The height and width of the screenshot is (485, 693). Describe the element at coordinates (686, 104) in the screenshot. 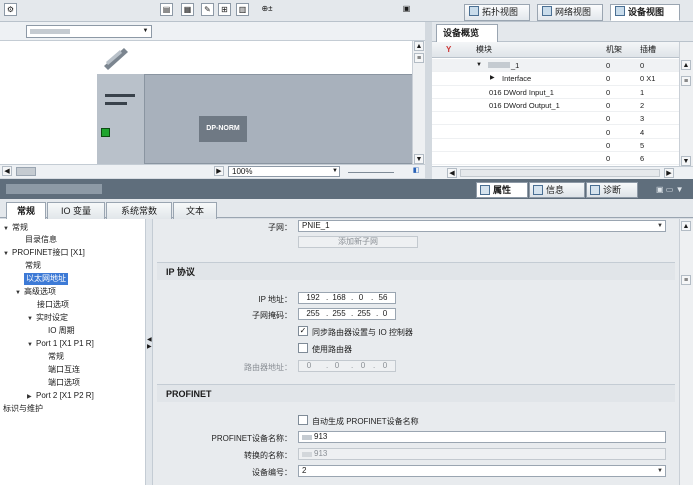

I see `overview-scrollbar: ▲ ≡ ▼` at that location.